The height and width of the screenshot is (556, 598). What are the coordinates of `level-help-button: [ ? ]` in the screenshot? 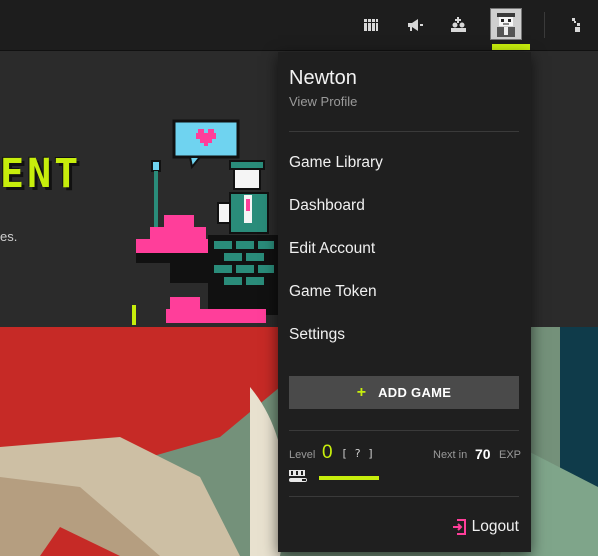 It's located at (357, 453).